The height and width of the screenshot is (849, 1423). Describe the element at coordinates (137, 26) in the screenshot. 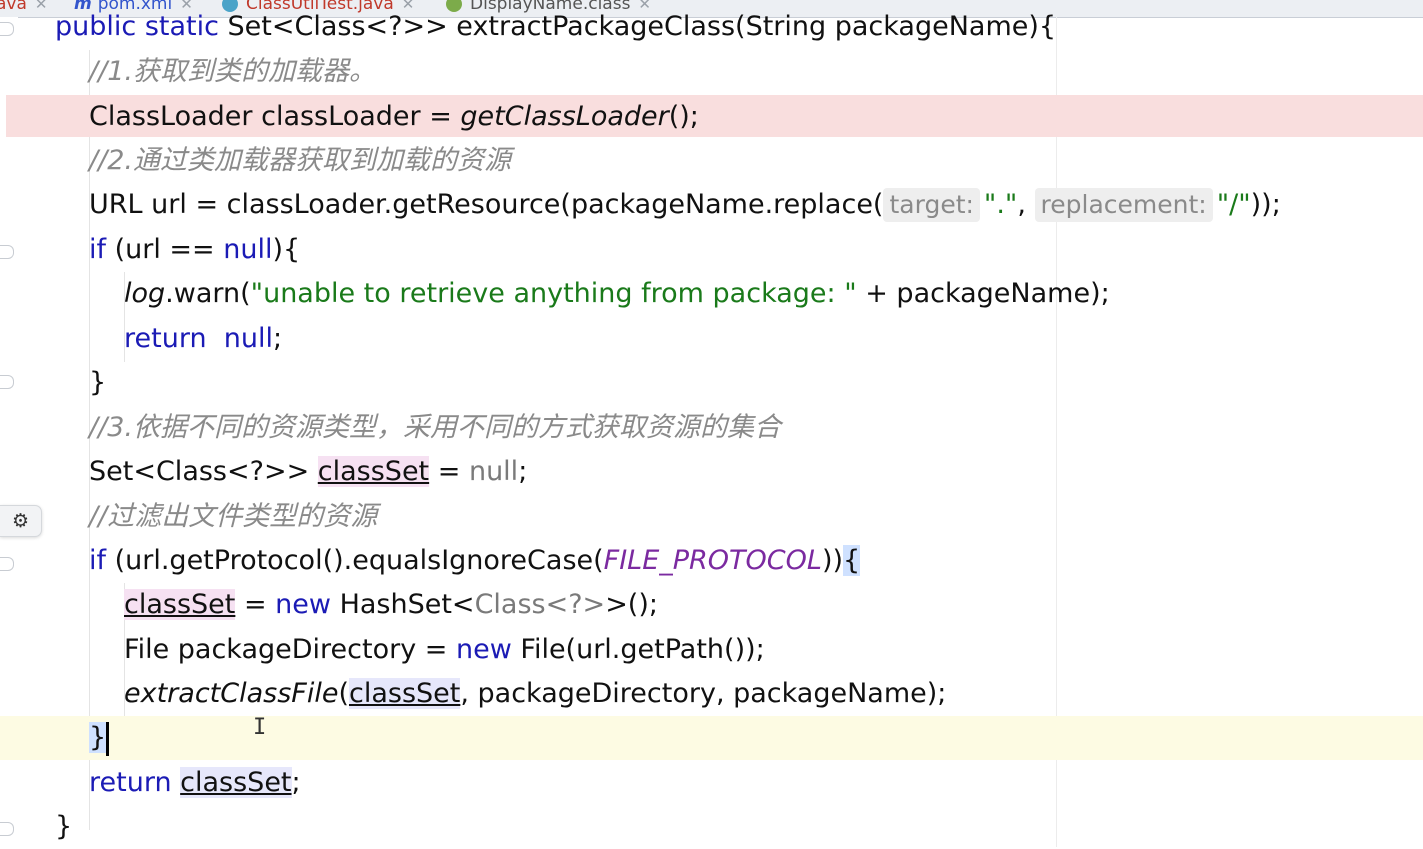

I see `keyword: public static` at that location.